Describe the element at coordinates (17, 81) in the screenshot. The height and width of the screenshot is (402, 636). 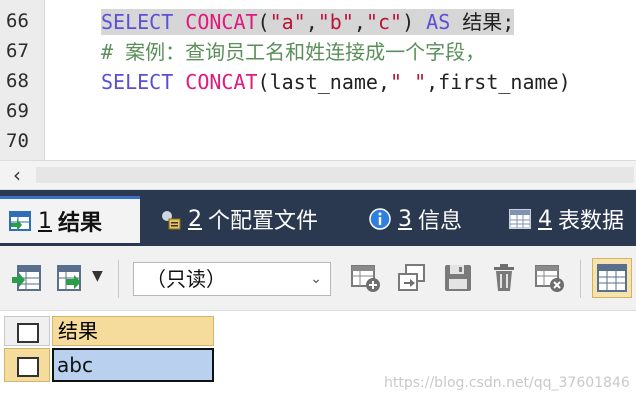
I see `line-number: 68` at that location.